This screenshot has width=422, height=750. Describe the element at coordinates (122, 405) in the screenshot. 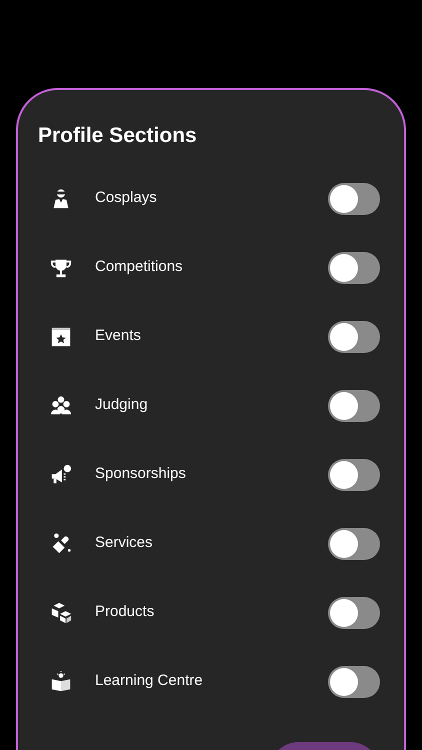

I see `section-label: Judging` at that location.